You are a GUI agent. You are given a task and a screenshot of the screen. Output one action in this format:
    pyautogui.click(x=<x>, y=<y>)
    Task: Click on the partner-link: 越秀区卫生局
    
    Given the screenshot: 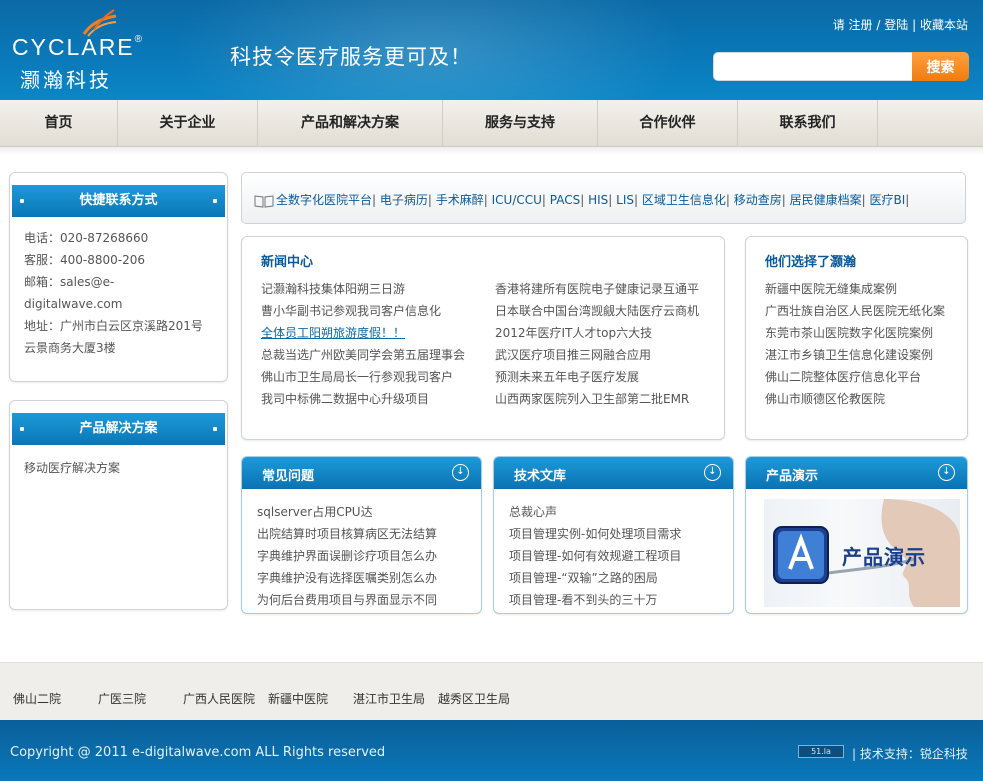 What is the action you would take?
    pyautogui.click(x=474, y=698)
    